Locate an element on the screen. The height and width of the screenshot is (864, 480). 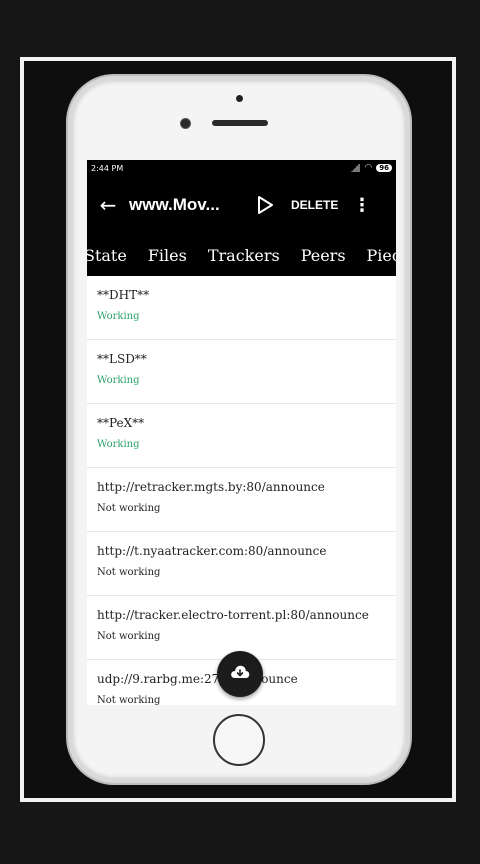
tab-trackers: Trackers is located at coordinates (249, 255).